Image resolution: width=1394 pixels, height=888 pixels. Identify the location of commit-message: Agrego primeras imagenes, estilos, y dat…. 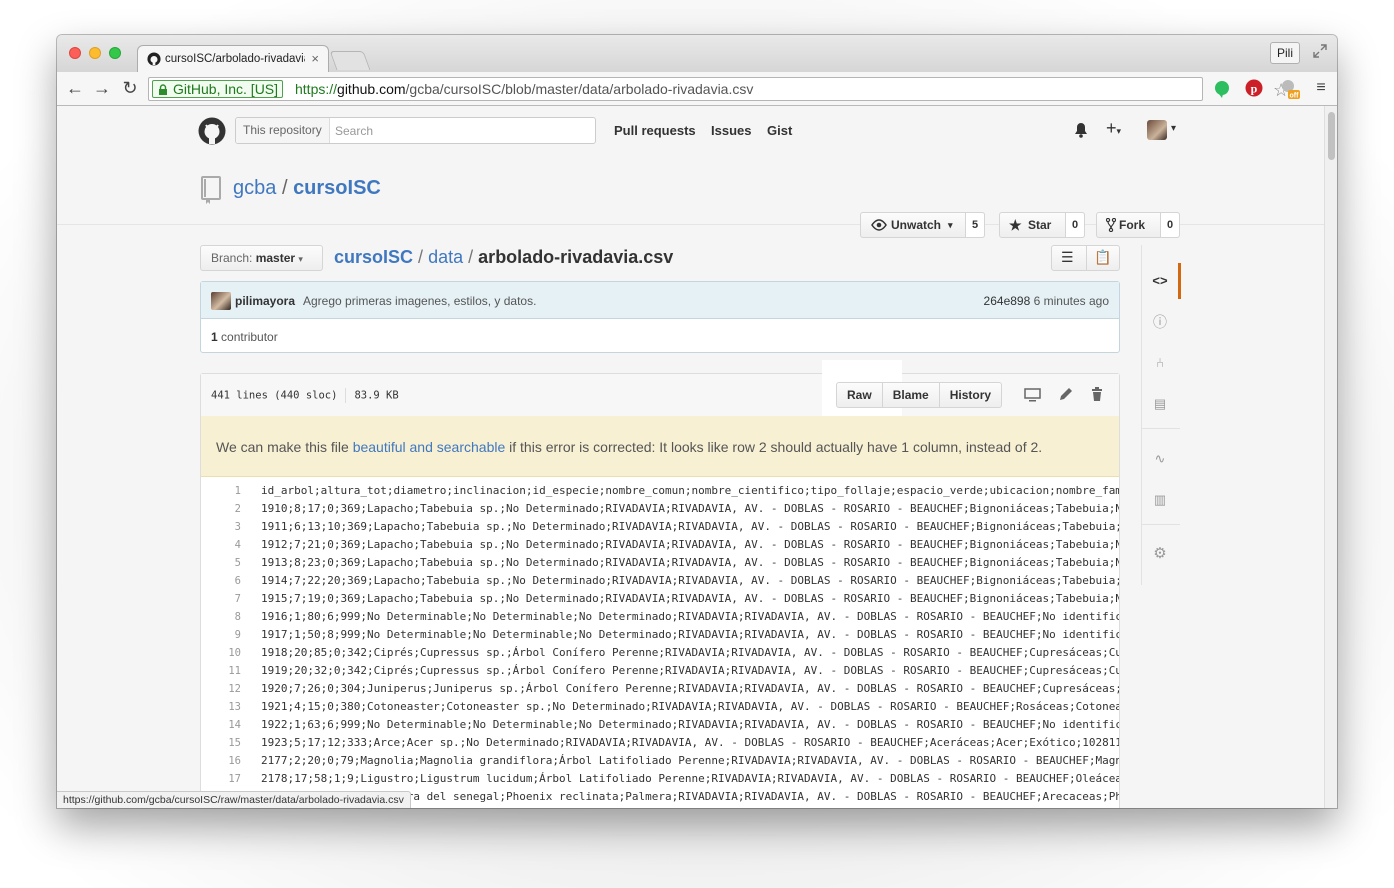
(419, 301).